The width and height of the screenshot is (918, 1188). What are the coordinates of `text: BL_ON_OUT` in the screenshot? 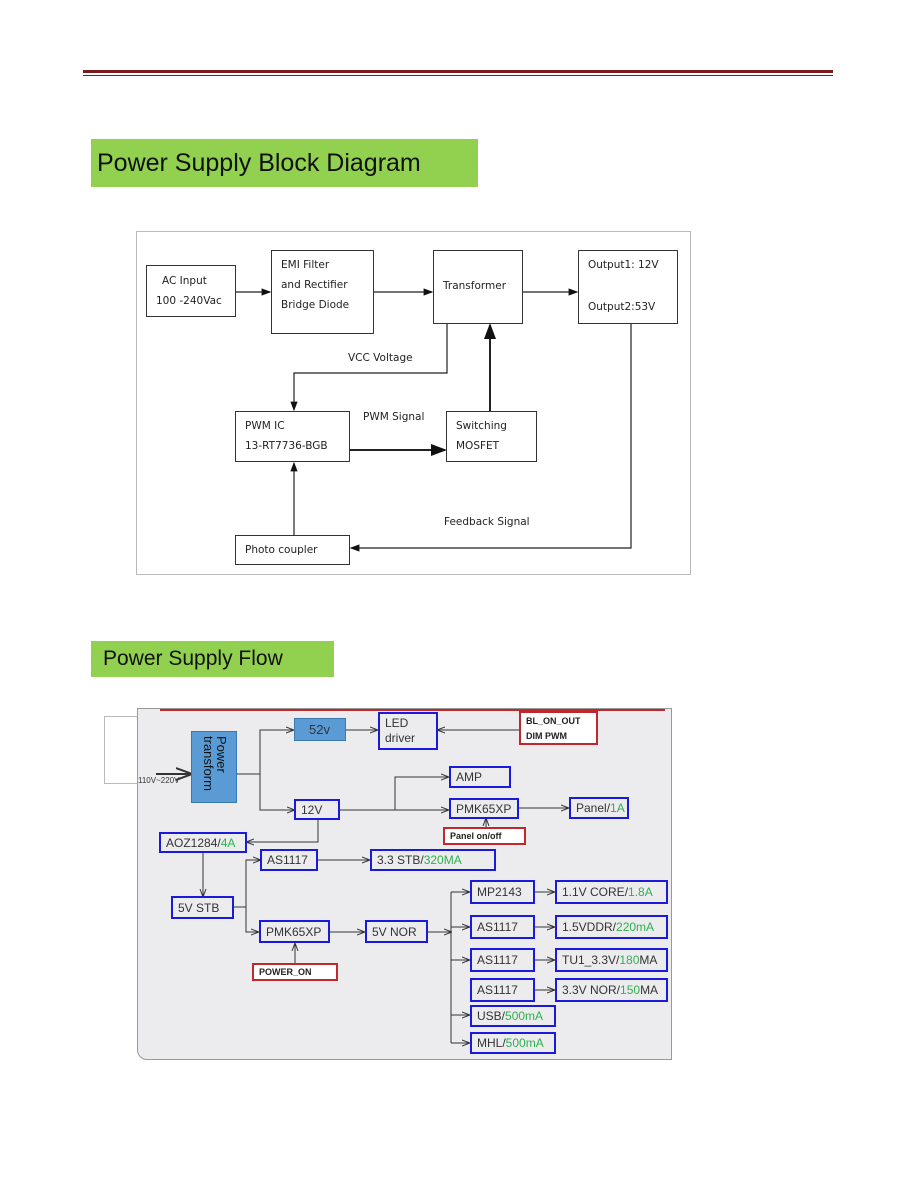 It's located at (553, 721).